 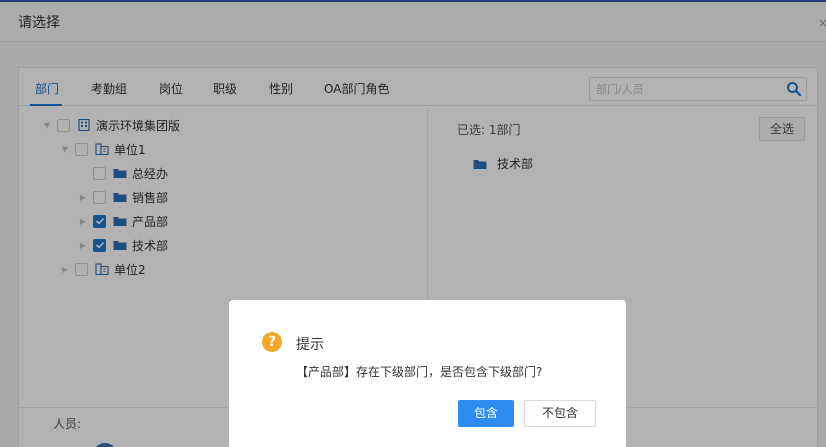 I want to click on question-icon: ?, so click(x=272, y=342).